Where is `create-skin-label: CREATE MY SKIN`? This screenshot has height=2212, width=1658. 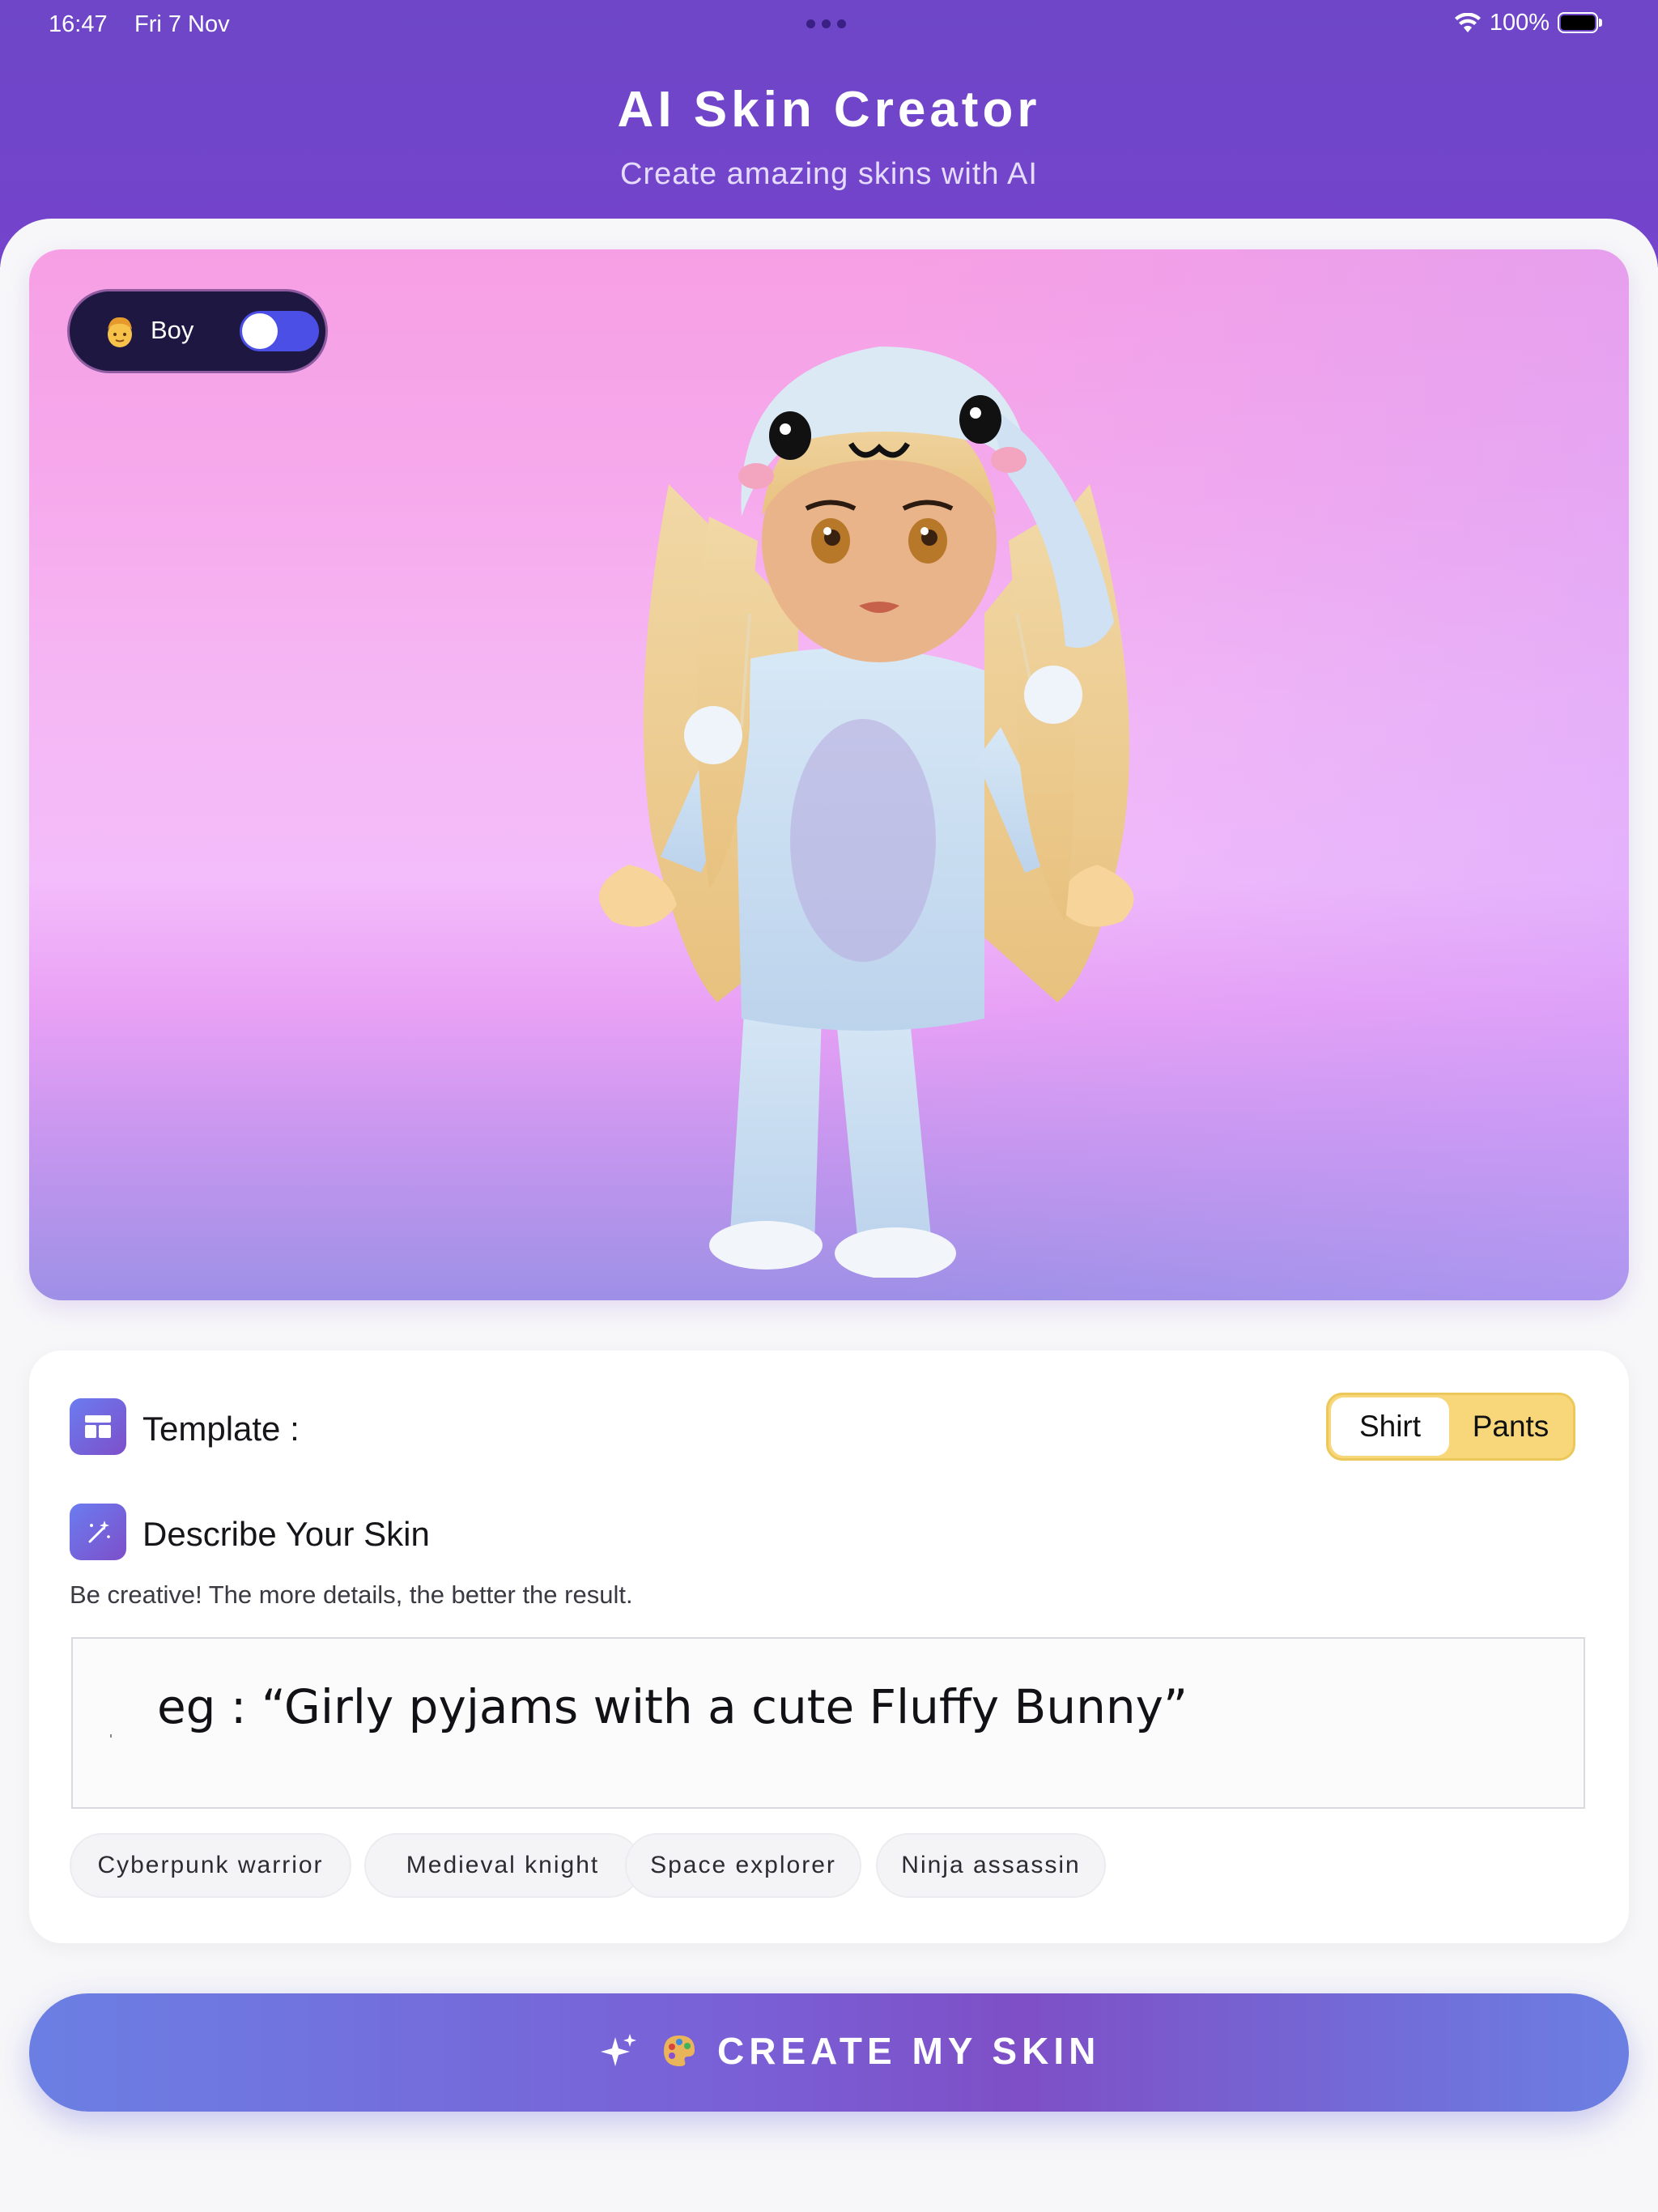 create-skin-label: CREATE MY SKIN is located at coordinates (909, 2051).